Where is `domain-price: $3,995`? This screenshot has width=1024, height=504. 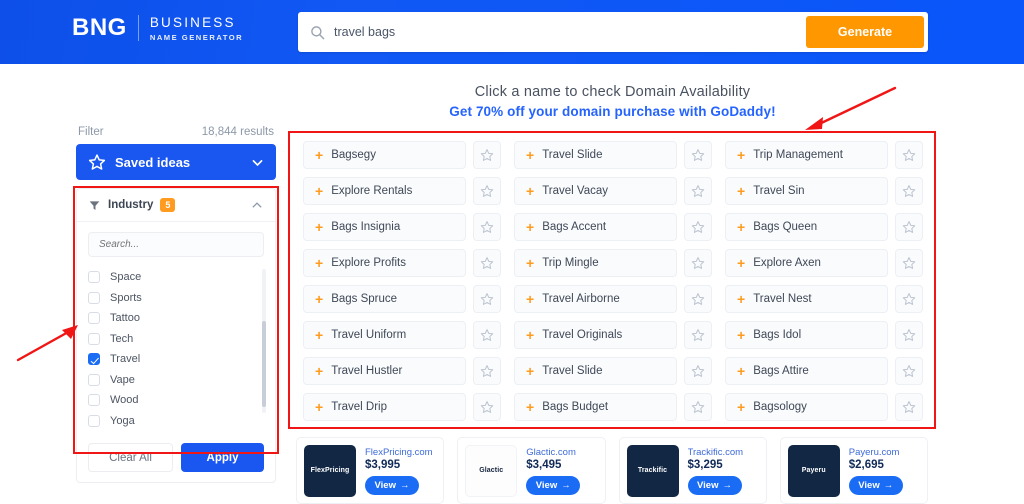 domain-price: $3,995 is located at coordinates (383, 464).